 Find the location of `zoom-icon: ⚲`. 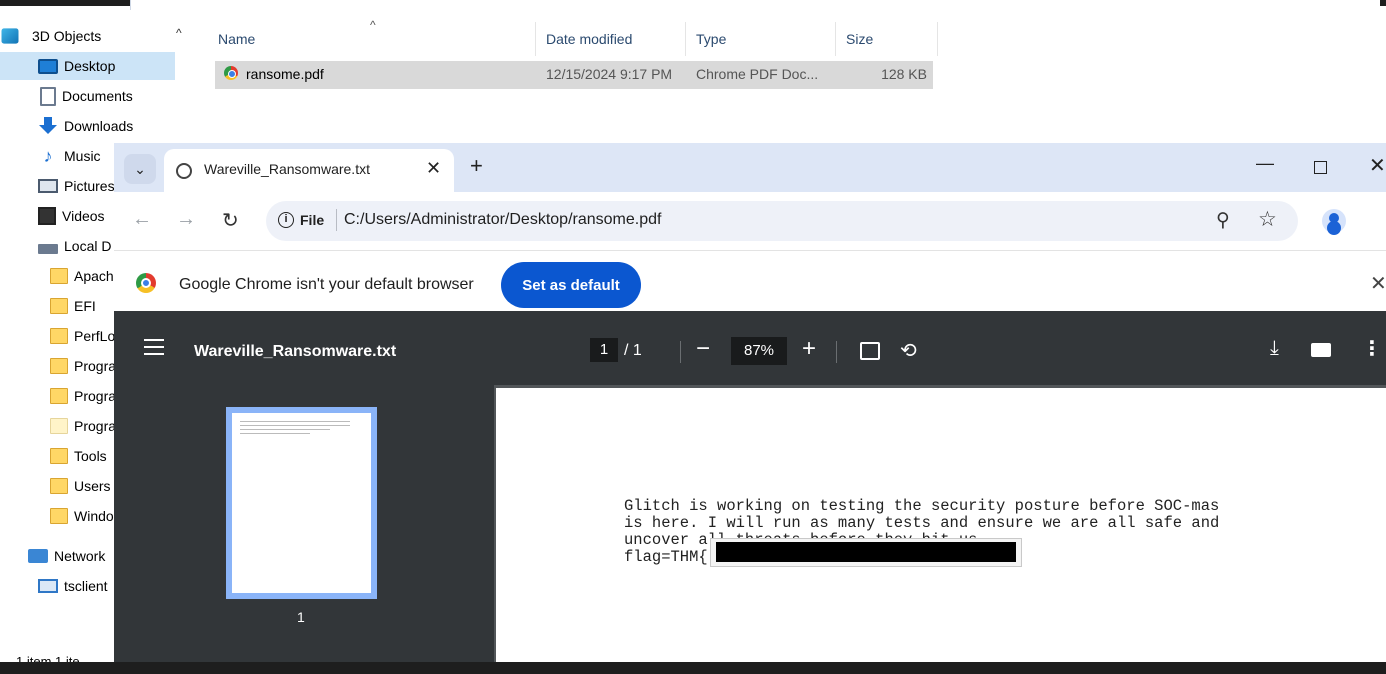

zoom-icon: ⚲ is located at coordinates (1223, 220).